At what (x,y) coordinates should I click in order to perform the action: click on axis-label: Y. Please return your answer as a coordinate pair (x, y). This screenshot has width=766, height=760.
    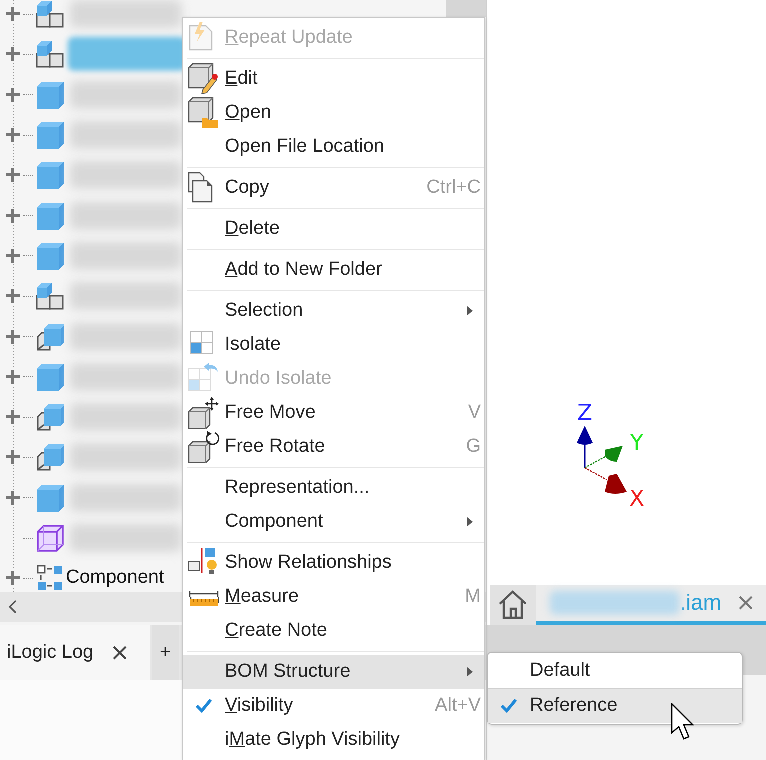
    Looking at the image, I should click on (637, 443).